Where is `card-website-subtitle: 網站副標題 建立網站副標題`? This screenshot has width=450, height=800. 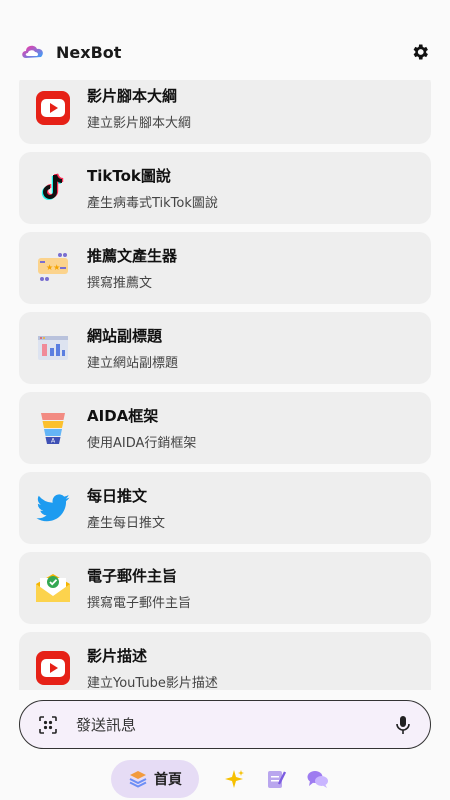 card-website-subtitle: 網站副標題 建立網站副標題 is located at coordinates (225, 348).